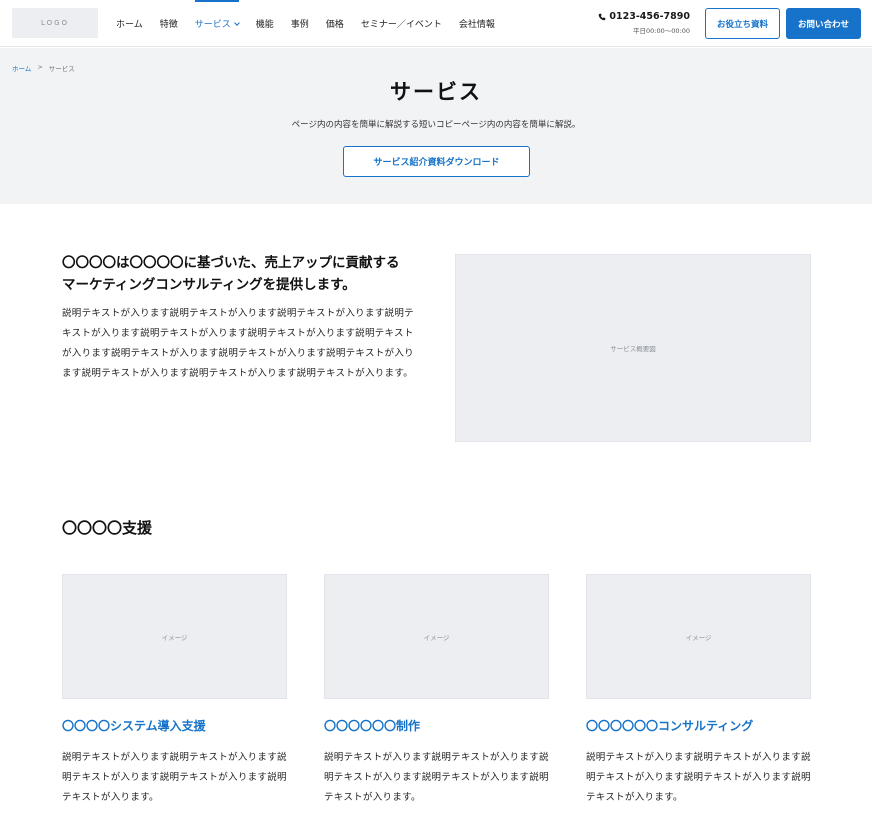  I want to click on phone-number-row: 0123-456-7890, so click(643, 16).